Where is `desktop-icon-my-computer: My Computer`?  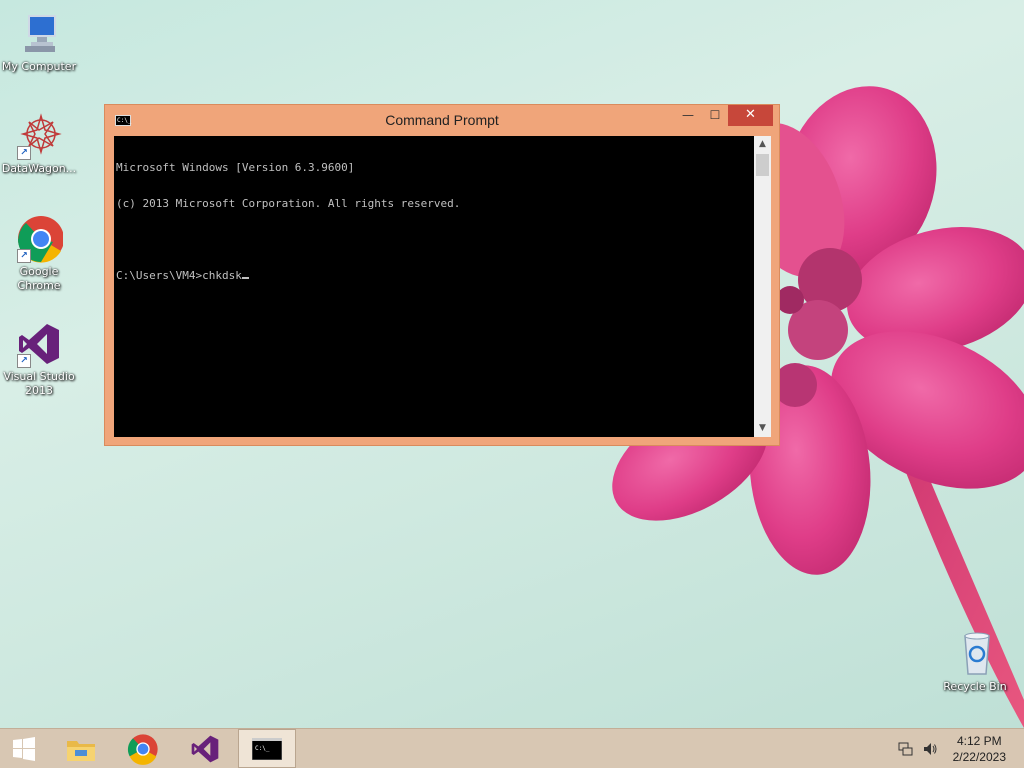 desktop-icon-my-computer: My Computer is located at coordinates (39, 42).